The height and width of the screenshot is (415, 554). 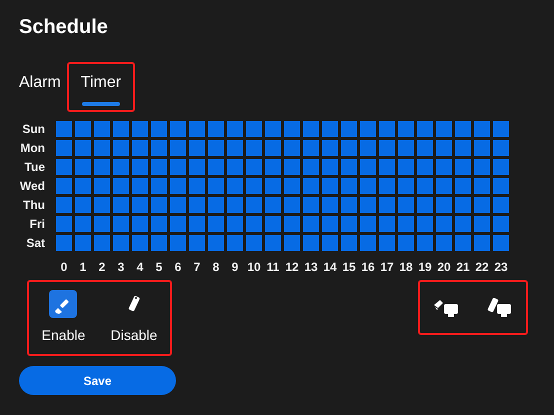 I want to click on mode-button: Disable, so click(x=134, y=316).